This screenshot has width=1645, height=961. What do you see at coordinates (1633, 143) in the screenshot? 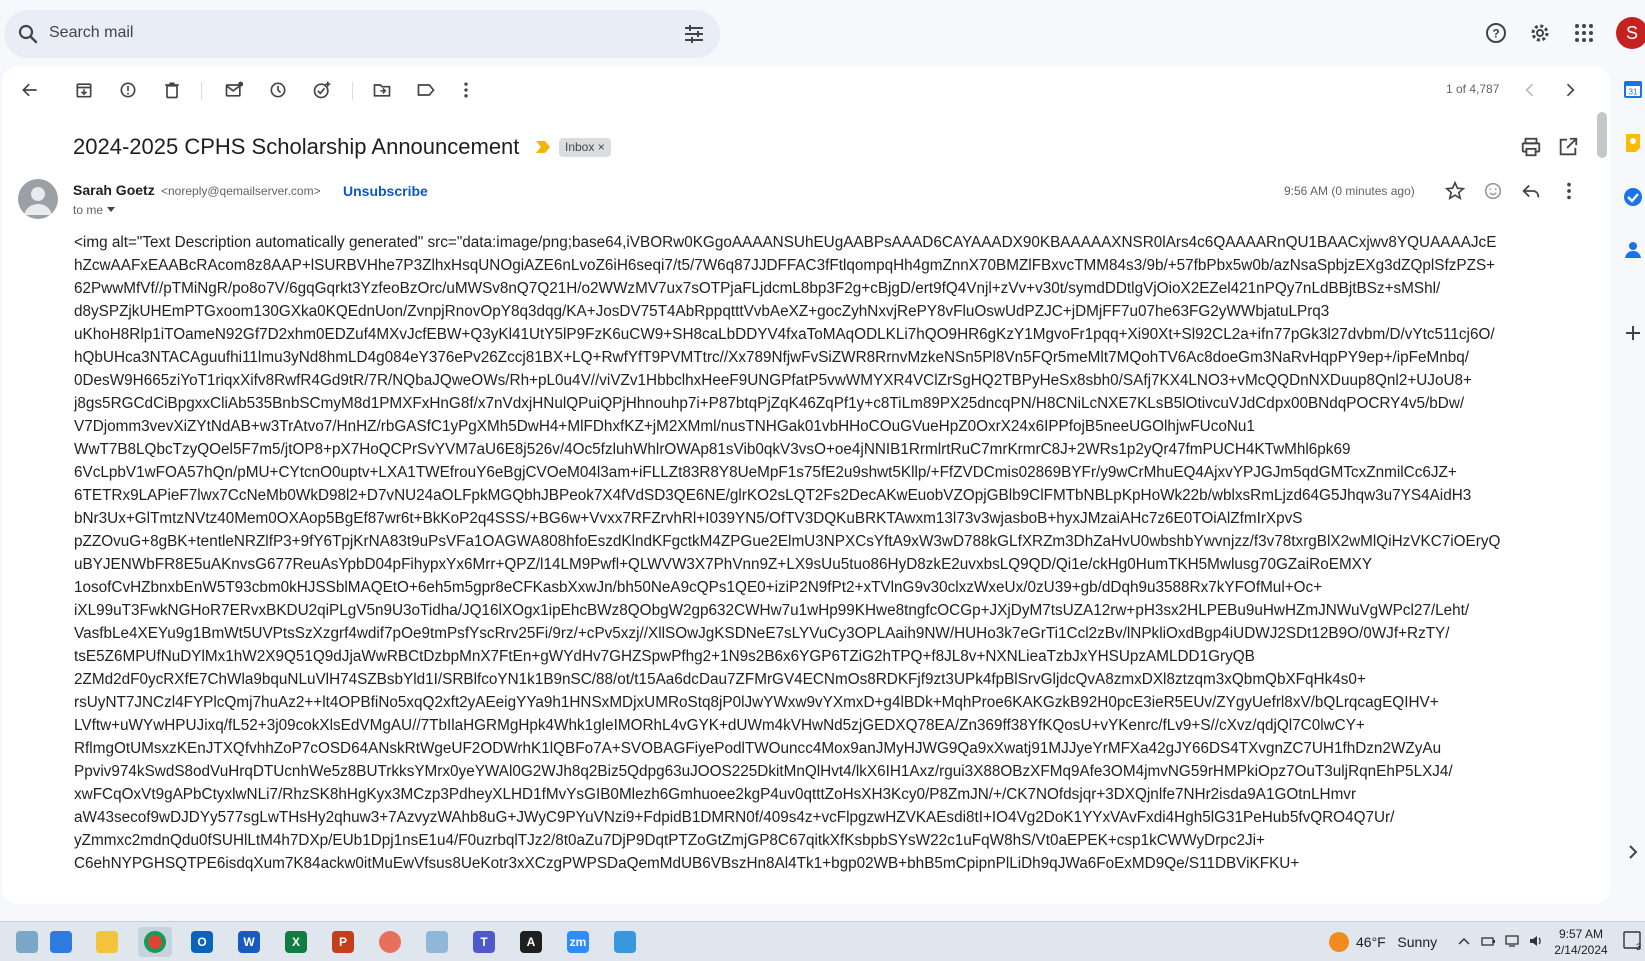
I see `keep-notes-icon` at bounding box center [1633, 143].